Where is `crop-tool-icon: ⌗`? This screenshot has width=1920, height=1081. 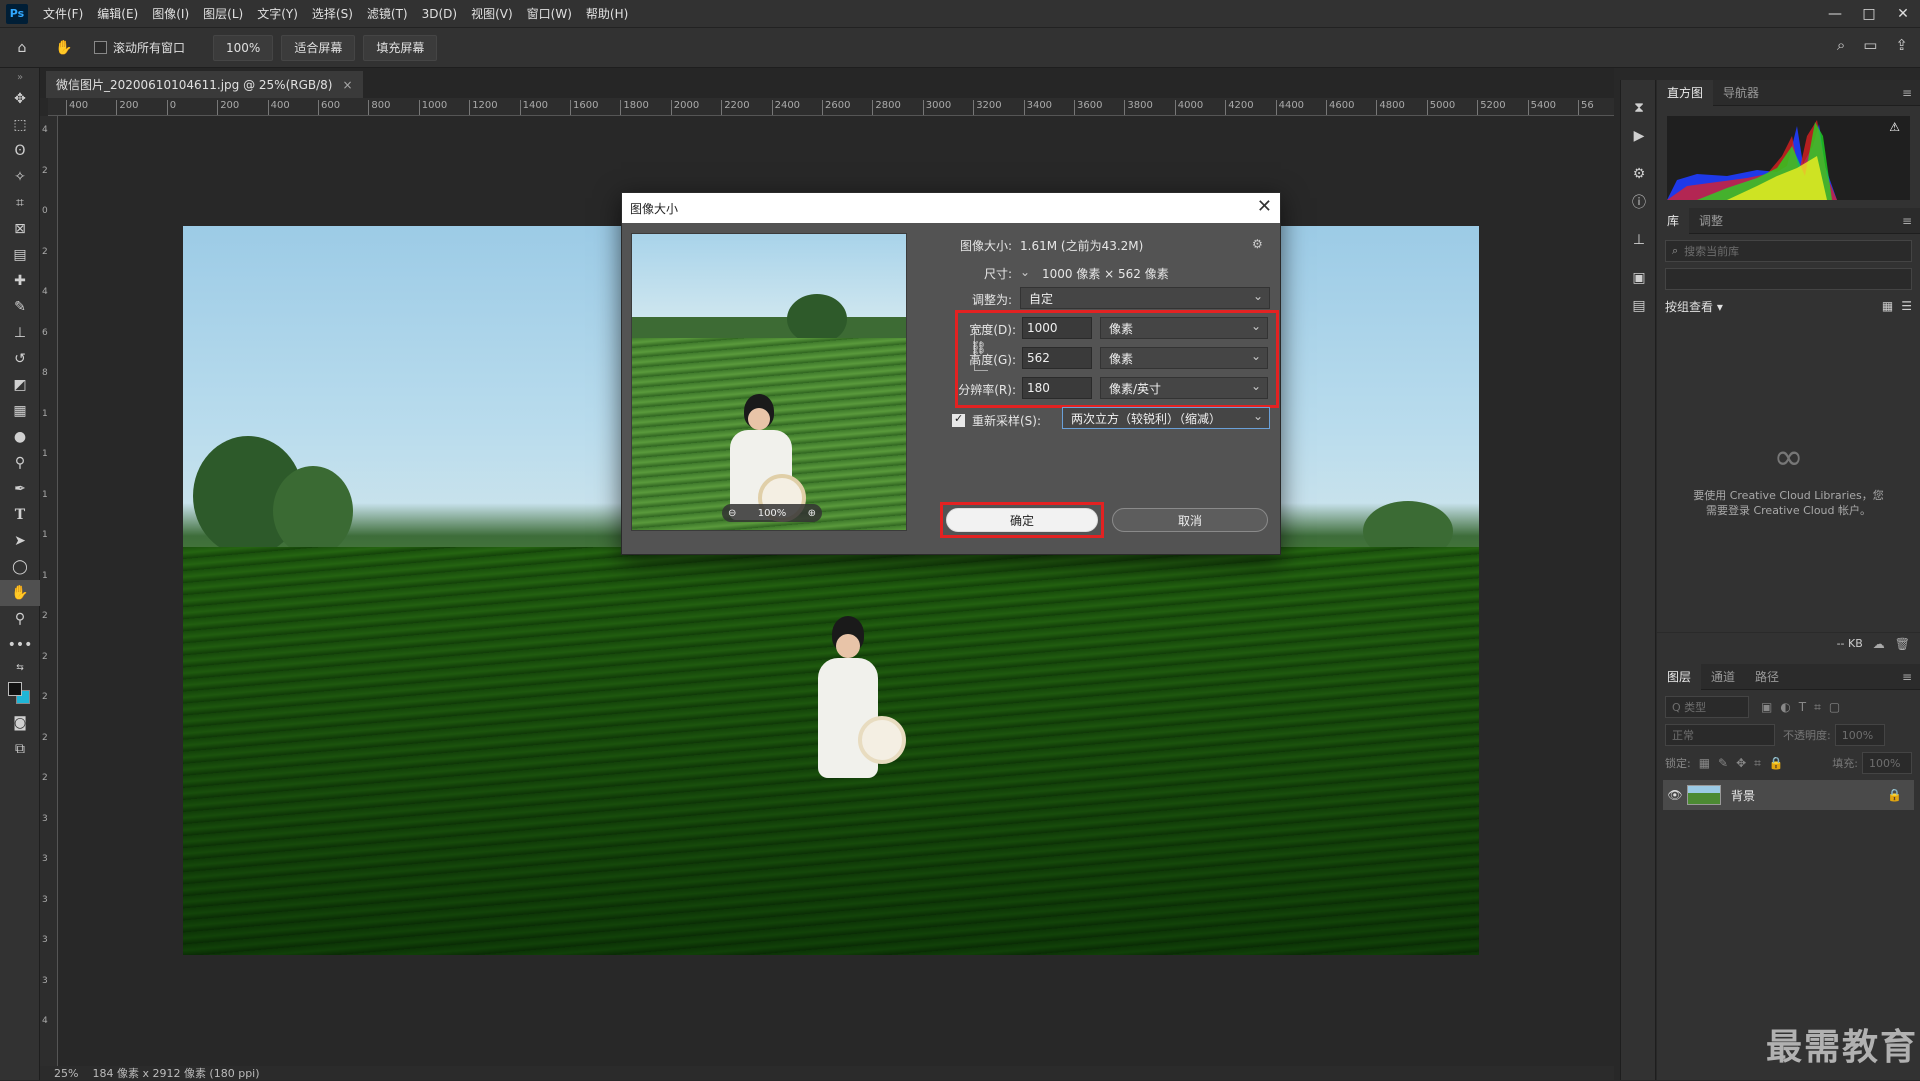 crop-tool-icon: ⌗ is located at coordinates (20, 203).